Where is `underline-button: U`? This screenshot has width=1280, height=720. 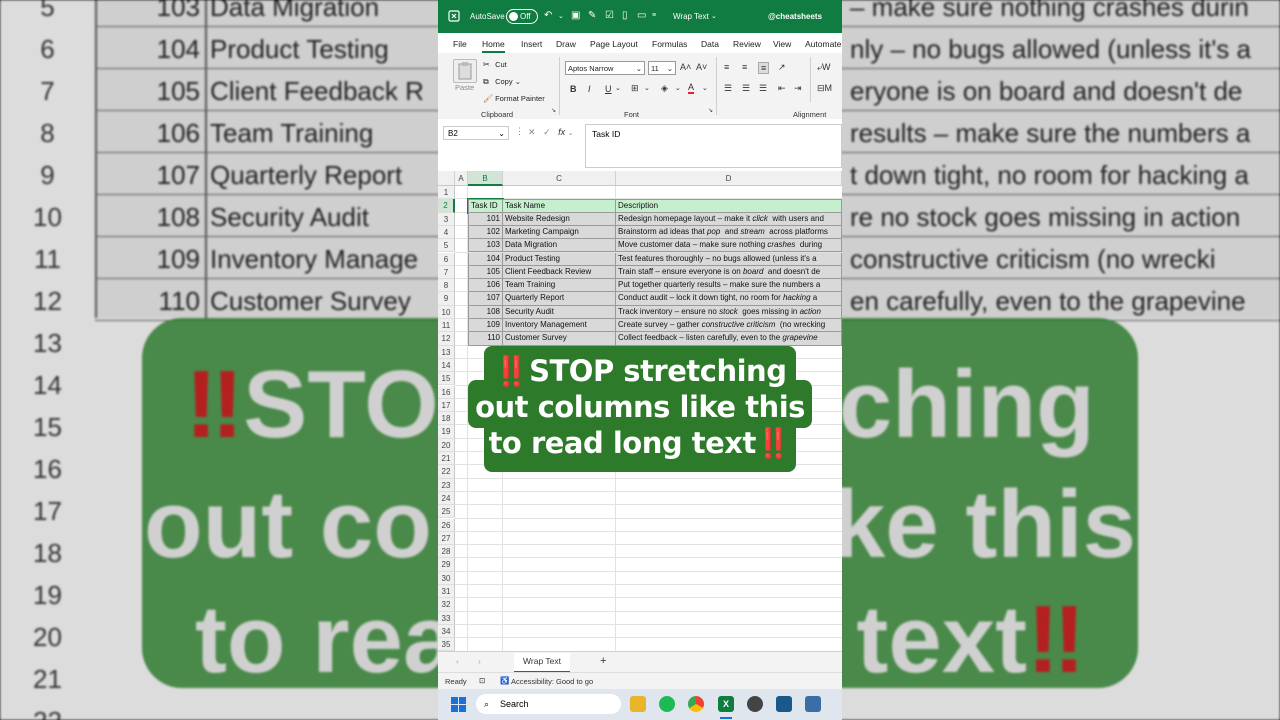 underline-button: U is located at coordinates (608, 89).